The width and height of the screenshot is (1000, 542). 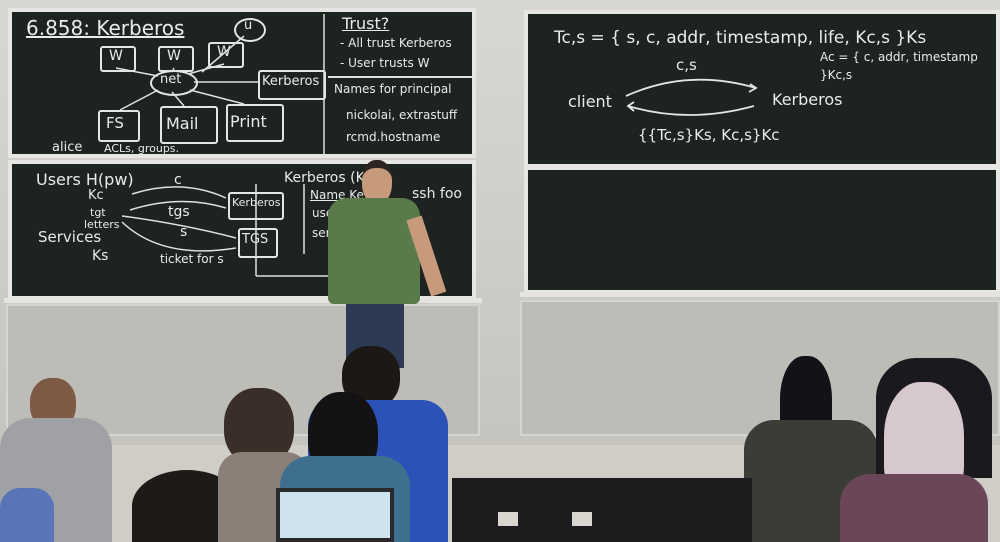 I want to click on trust-line-2: - User trusts W, so click(x=385, y=63).